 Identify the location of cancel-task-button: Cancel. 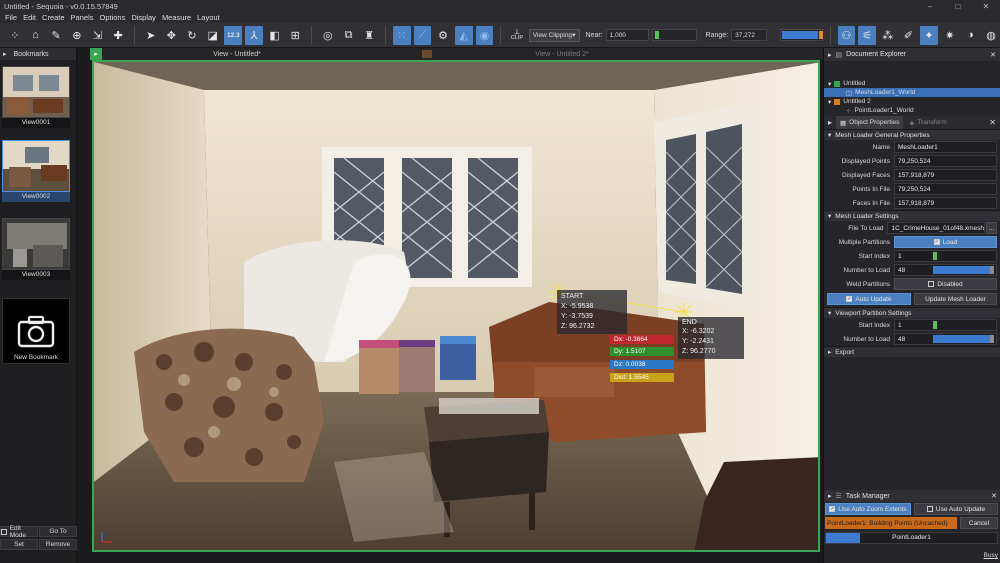
(979, 523).